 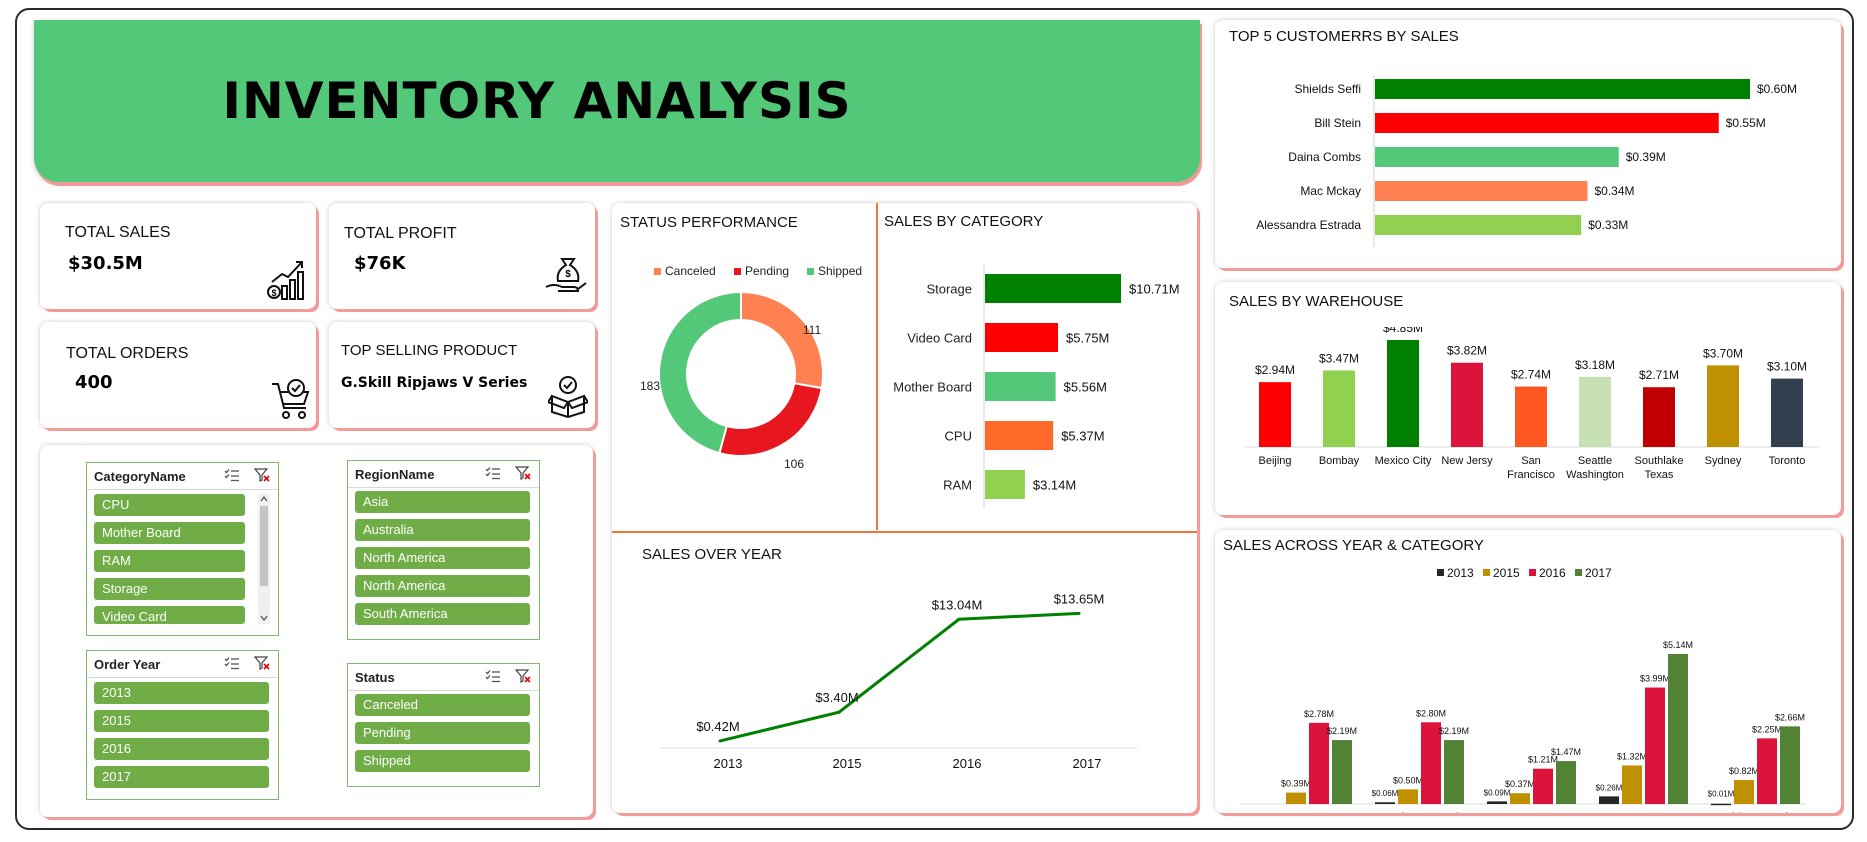 I want to click on slicer-item-canceled: Canceled, so click(x=442, y=705).